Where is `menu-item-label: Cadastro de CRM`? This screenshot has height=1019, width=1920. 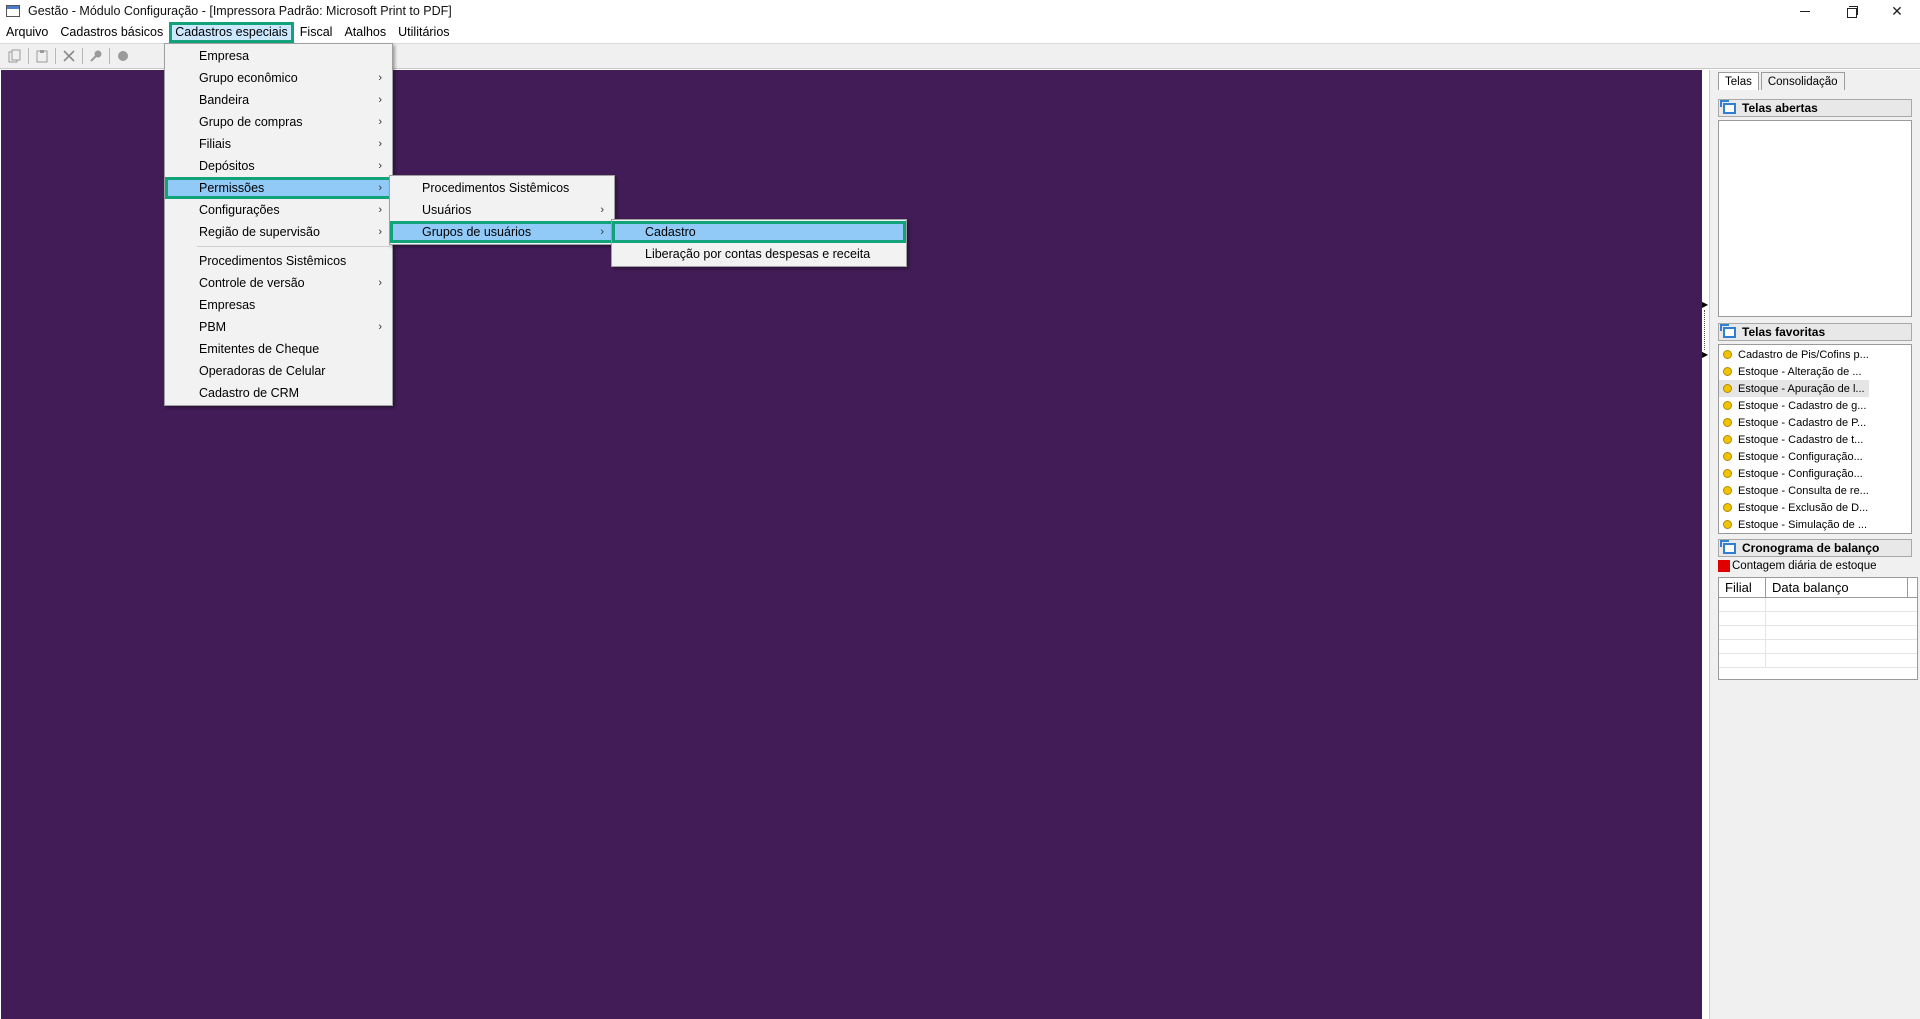
menu-item-label: Cadastro de CRM is located at coordinates (249, 393).